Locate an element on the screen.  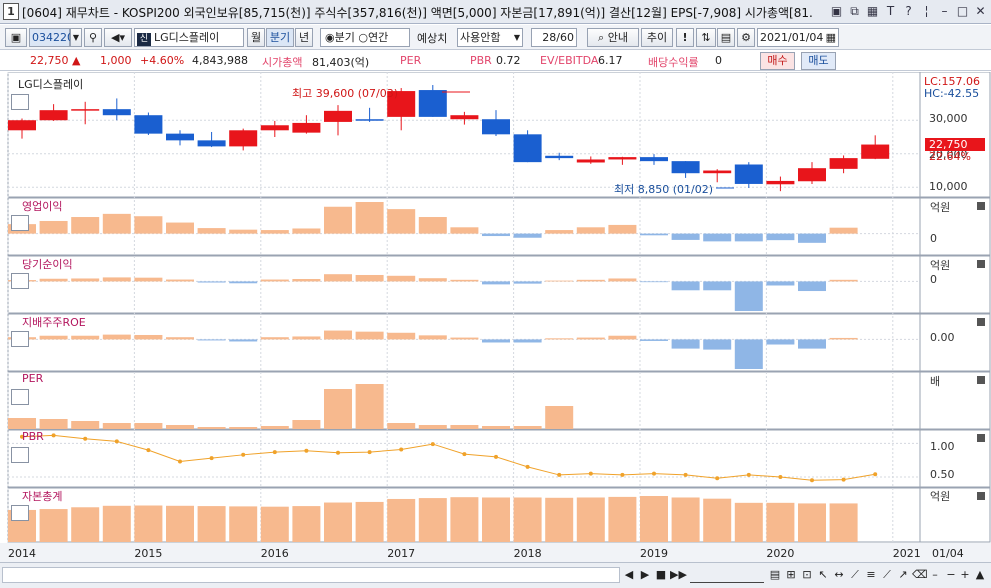
trend-button: 추이 is located at coordinates (657, 37).